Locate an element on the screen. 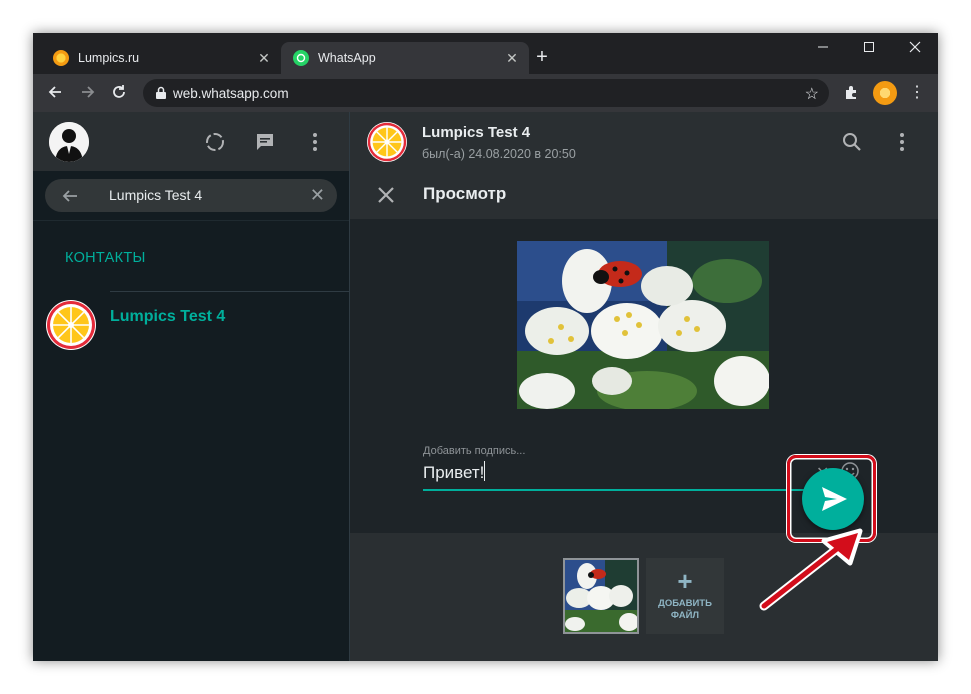 The image size is (971, 694). chat-avatar is located at coordinates (387, 142).